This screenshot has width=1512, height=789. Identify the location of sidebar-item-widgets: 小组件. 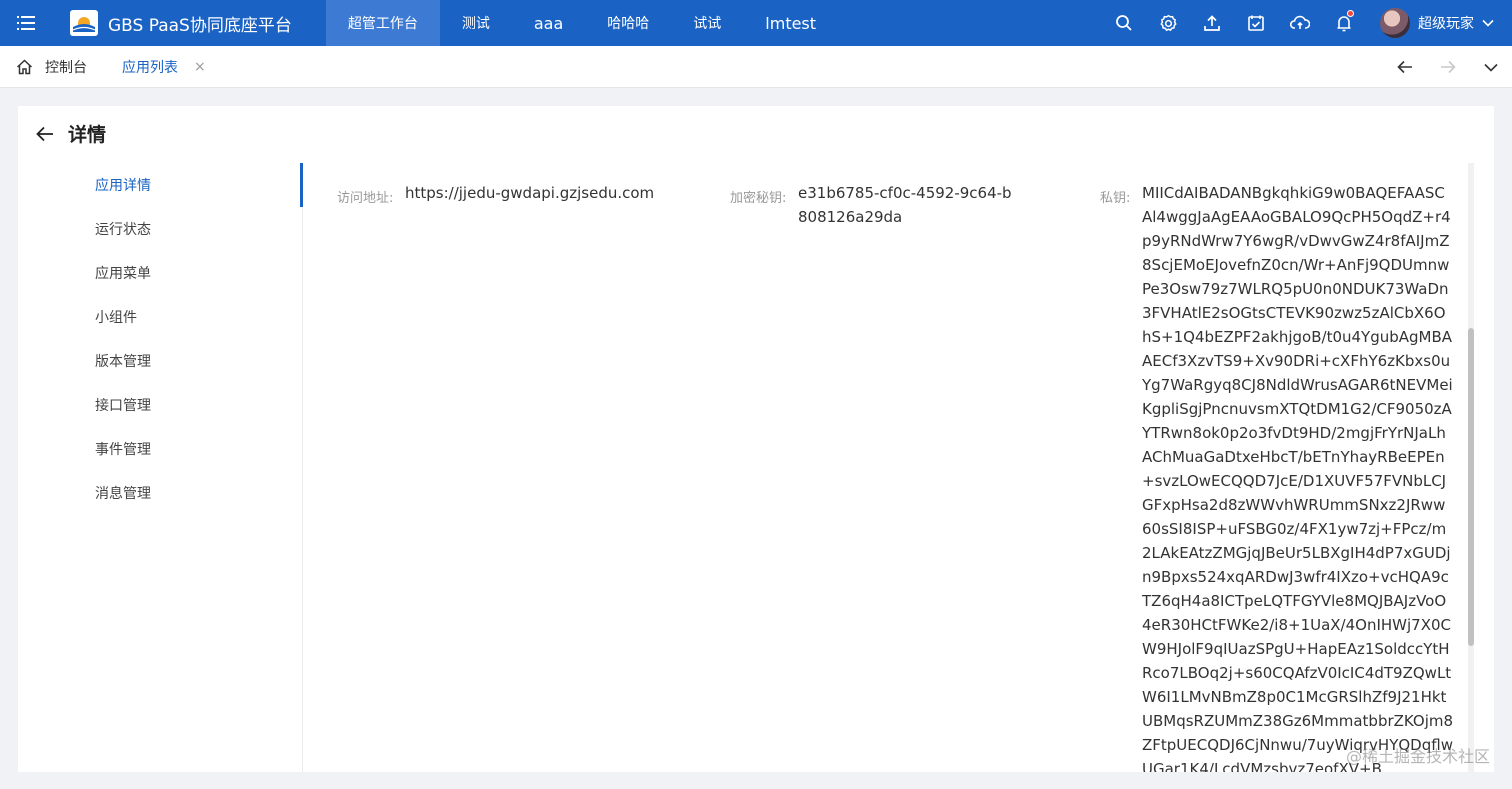
(116, 317).